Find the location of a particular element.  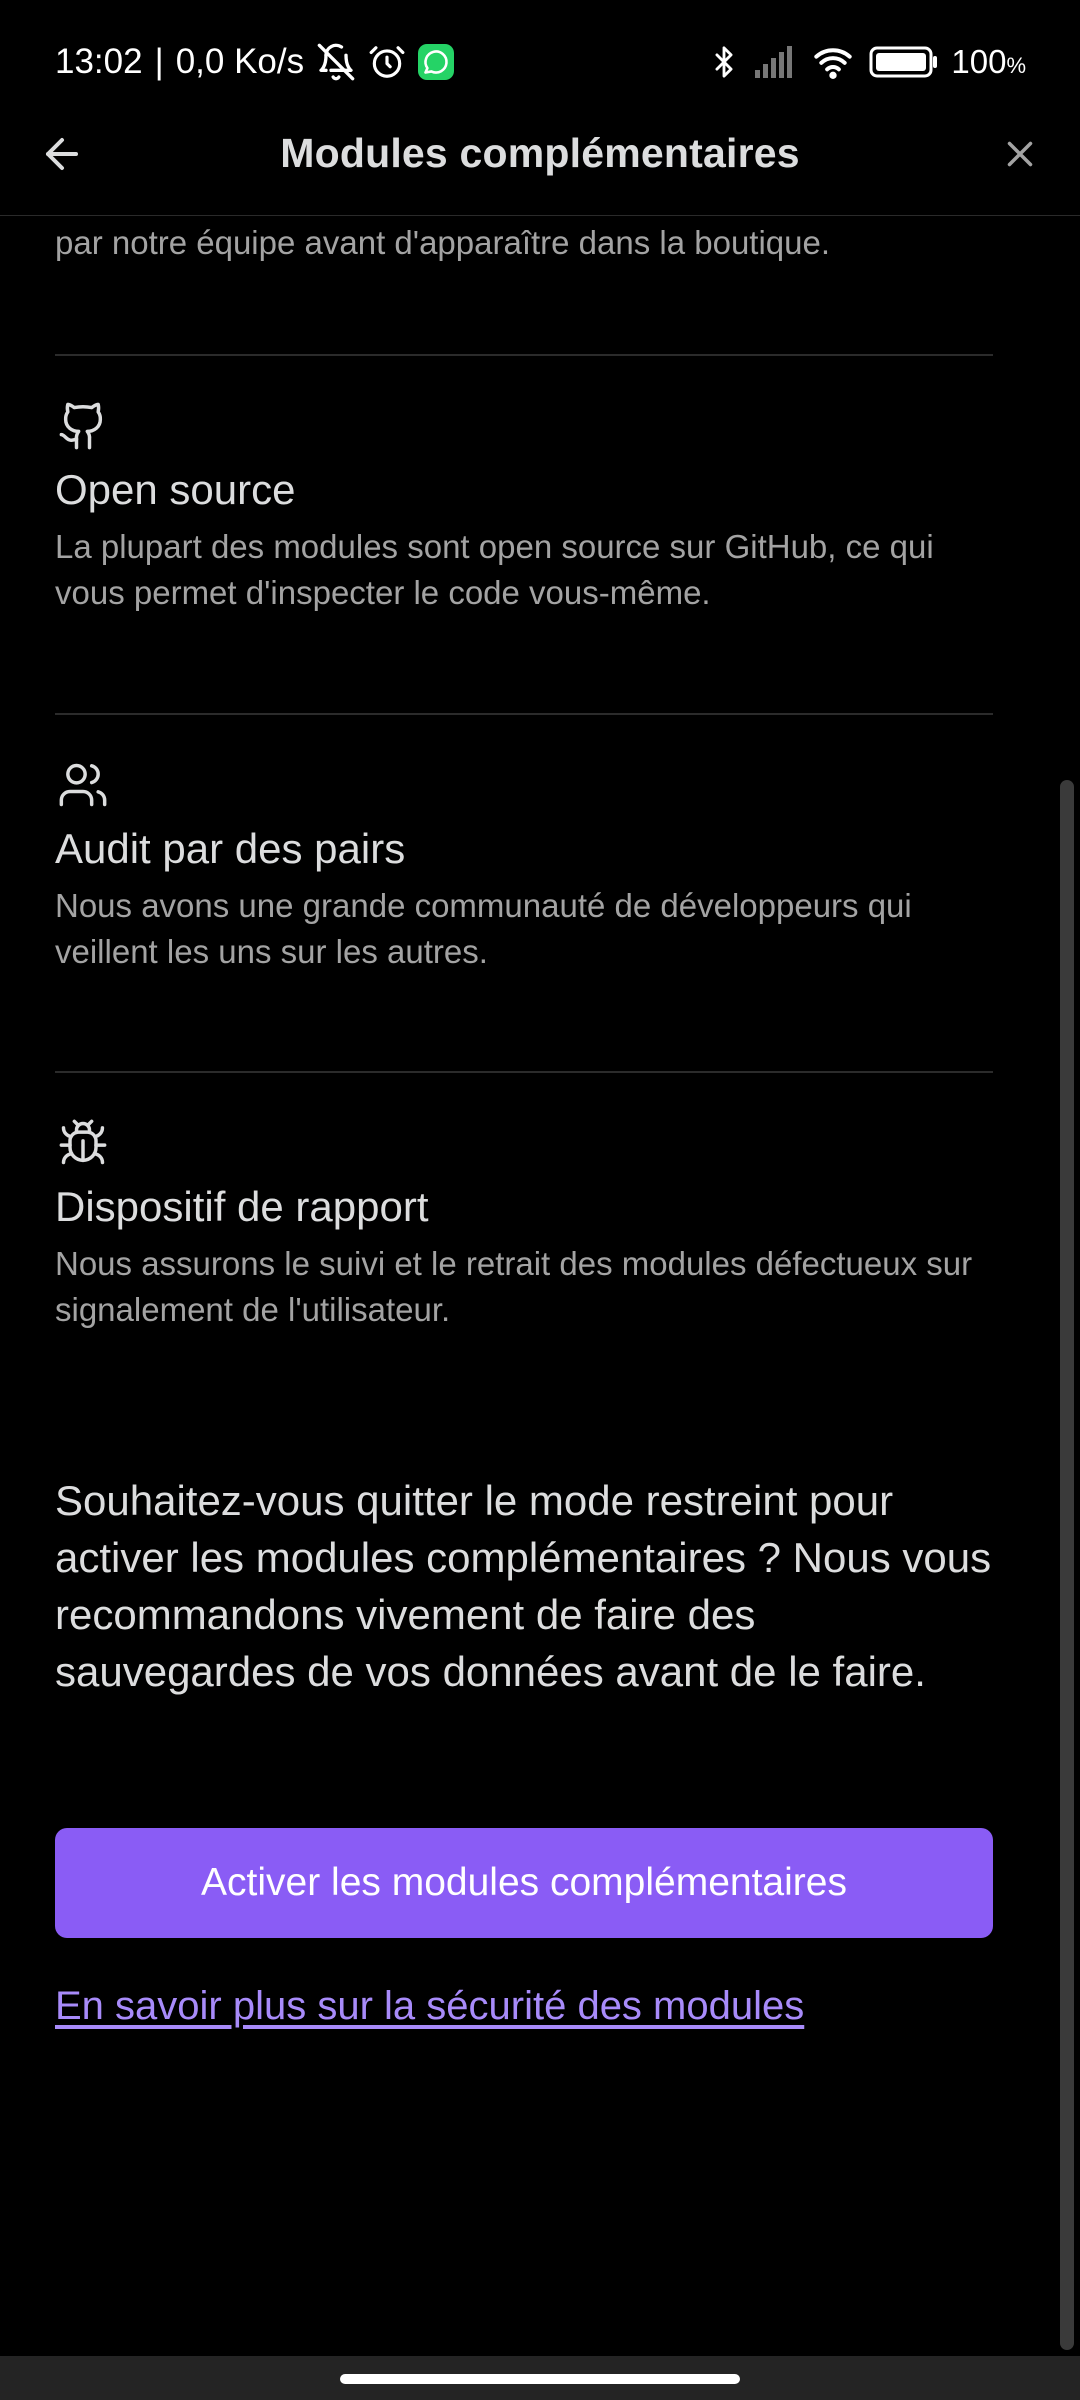

bluetooth-icon is located at coordinates (724, 62).